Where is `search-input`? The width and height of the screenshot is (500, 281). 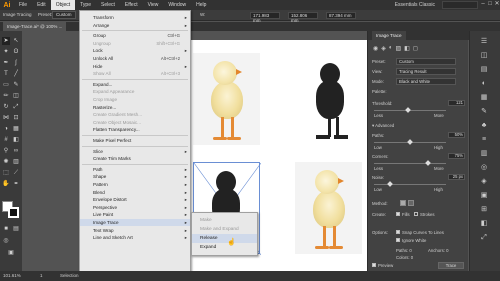 search-input is located at coordinates (460, 5).